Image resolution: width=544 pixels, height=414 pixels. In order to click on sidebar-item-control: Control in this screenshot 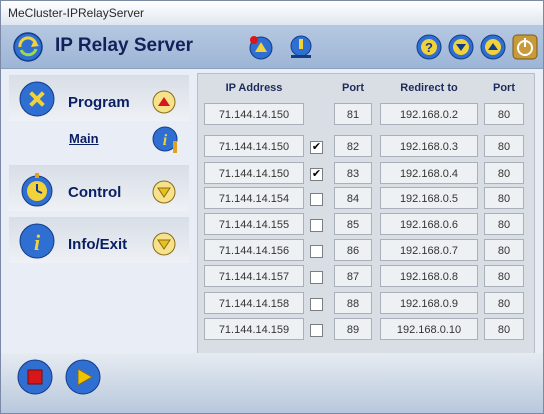, I will do `click(99, 188)`.